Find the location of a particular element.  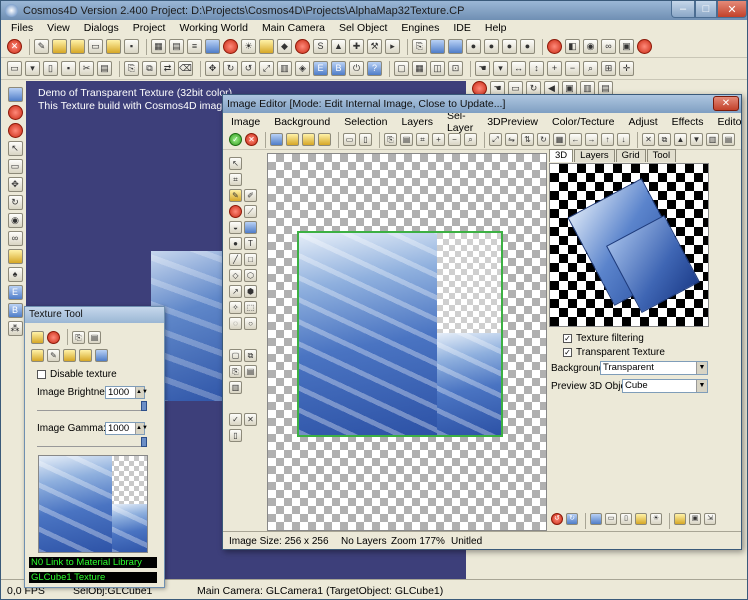

import-icon is located at coordinates (308, 139).